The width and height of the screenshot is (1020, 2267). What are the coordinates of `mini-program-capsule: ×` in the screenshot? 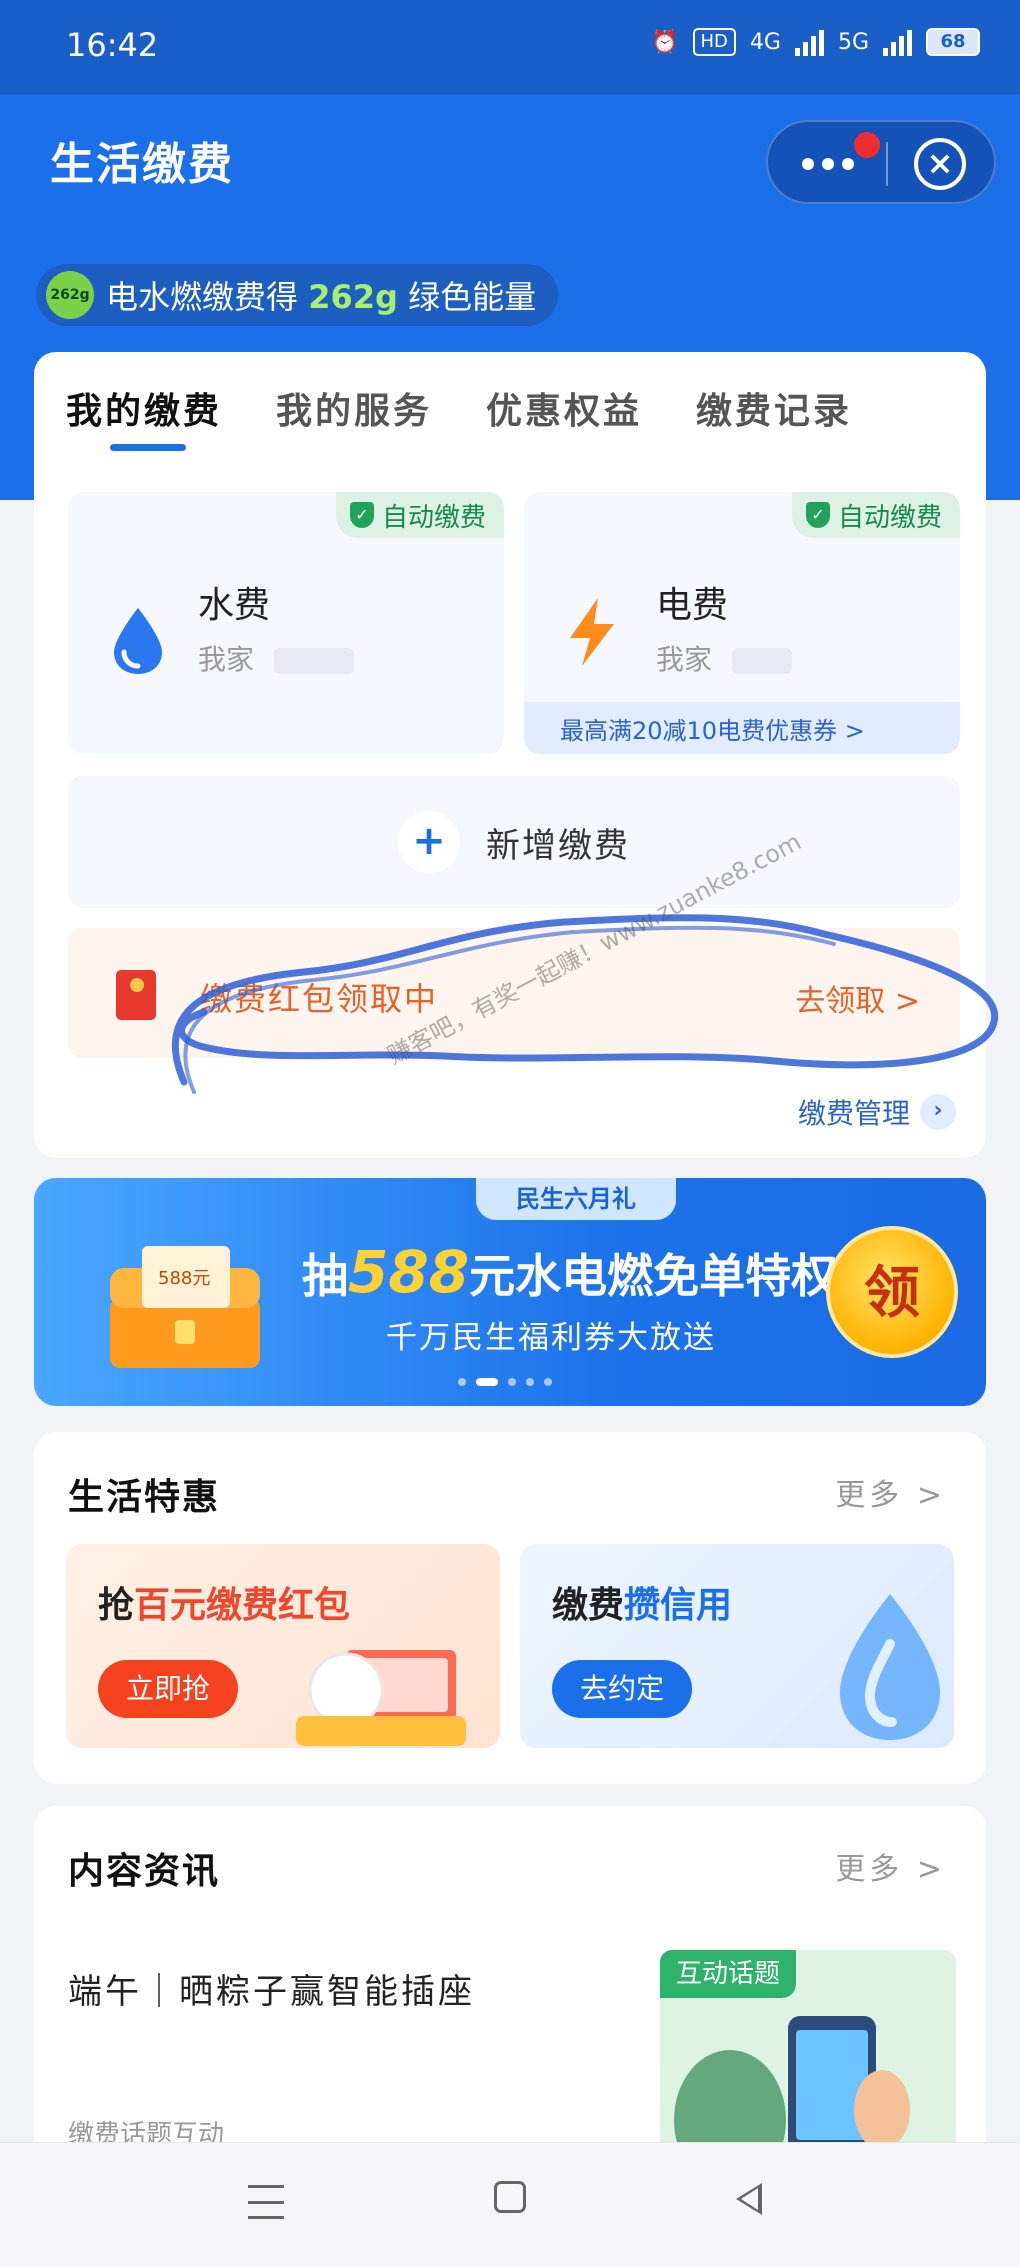 It's located at (881, 162).